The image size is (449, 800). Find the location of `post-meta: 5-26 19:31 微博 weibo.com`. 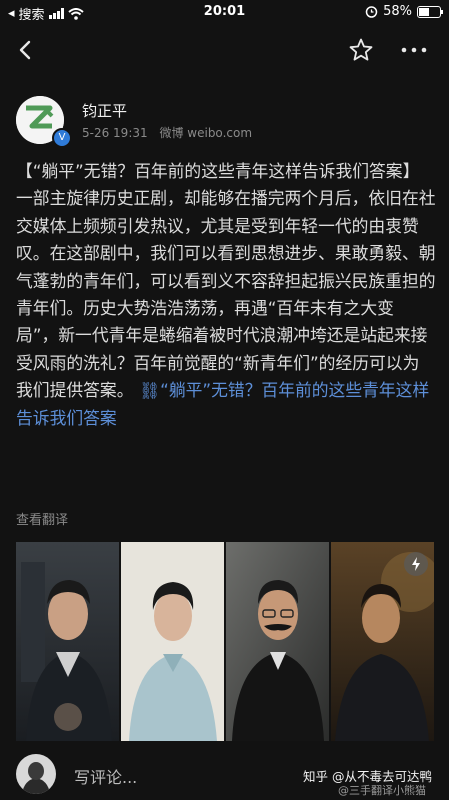

post-meta: 5-26 19:31 微博 weibo.com is located at coordinates (171, 132).